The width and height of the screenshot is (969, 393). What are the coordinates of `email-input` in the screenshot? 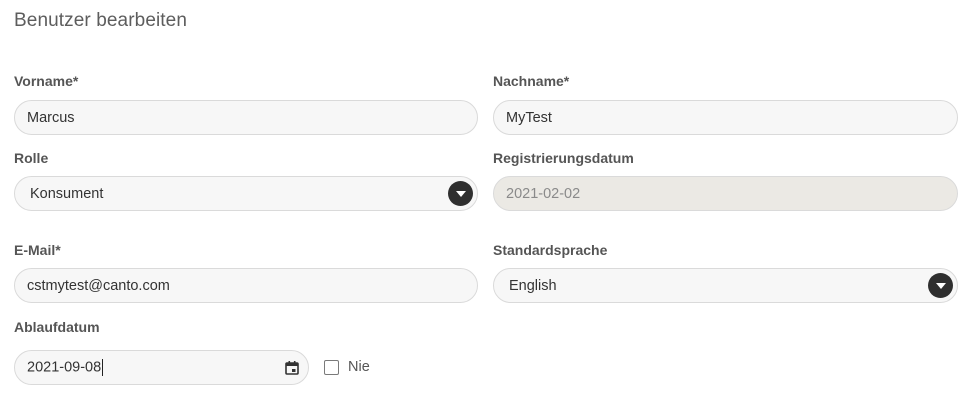 It's located at (246, 285).